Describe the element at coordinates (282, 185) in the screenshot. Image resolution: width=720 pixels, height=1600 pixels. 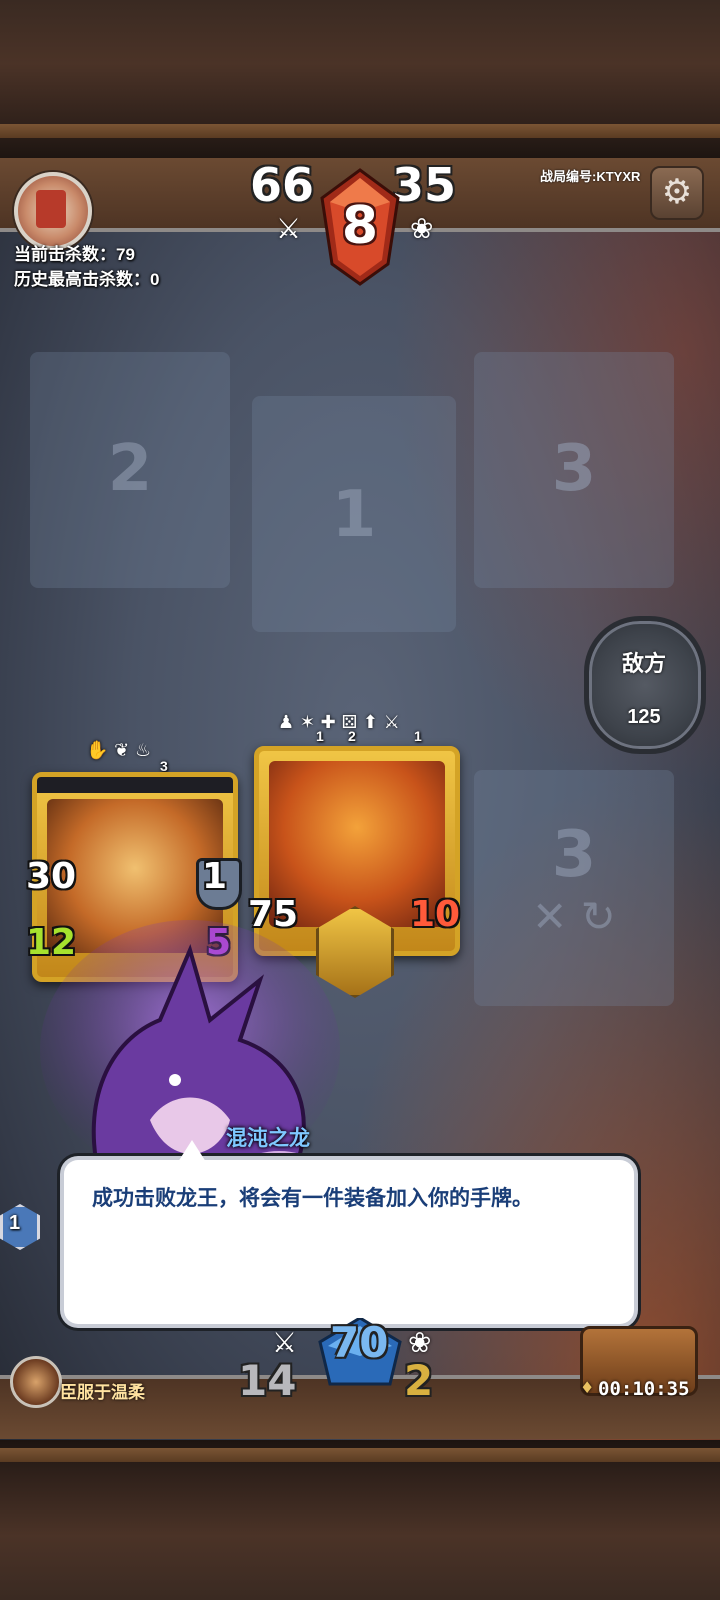
I see `opponent-attack-value: 66` at that location.